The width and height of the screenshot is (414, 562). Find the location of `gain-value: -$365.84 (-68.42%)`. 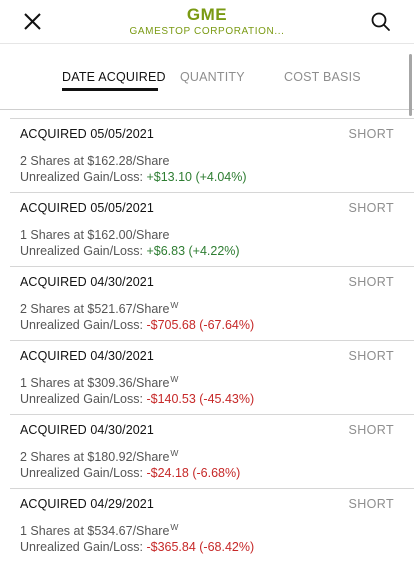

gain-value: -$365.84 (-68.42%) is located at coordinates (200, 547).